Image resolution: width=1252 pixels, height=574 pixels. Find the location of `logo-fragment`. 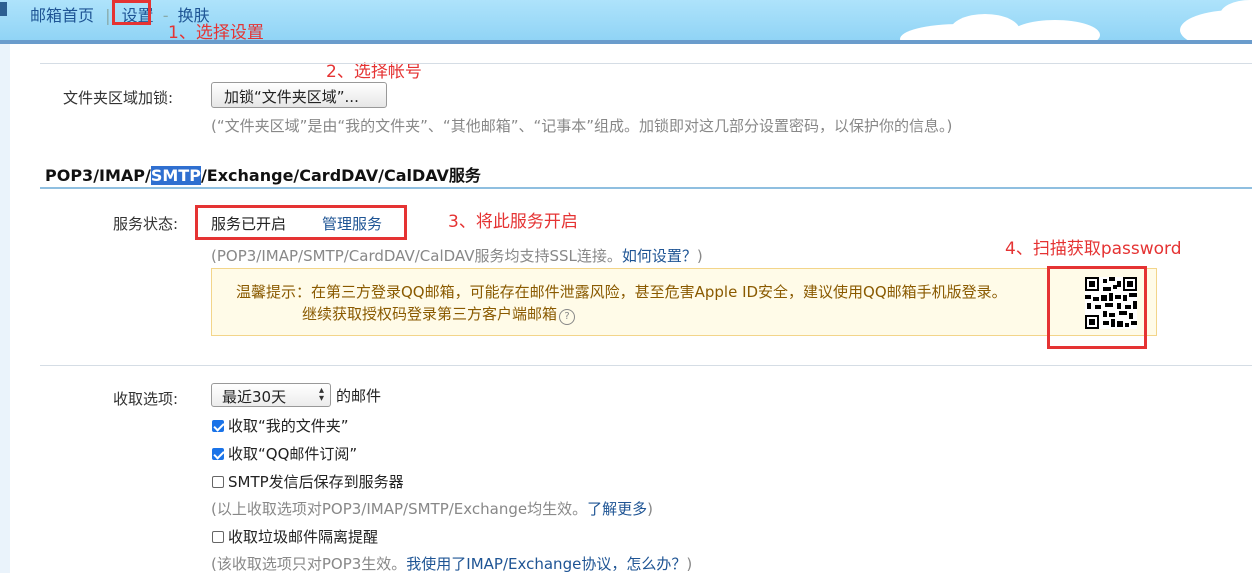

logo-fragment is located at coordinates (3, 9).